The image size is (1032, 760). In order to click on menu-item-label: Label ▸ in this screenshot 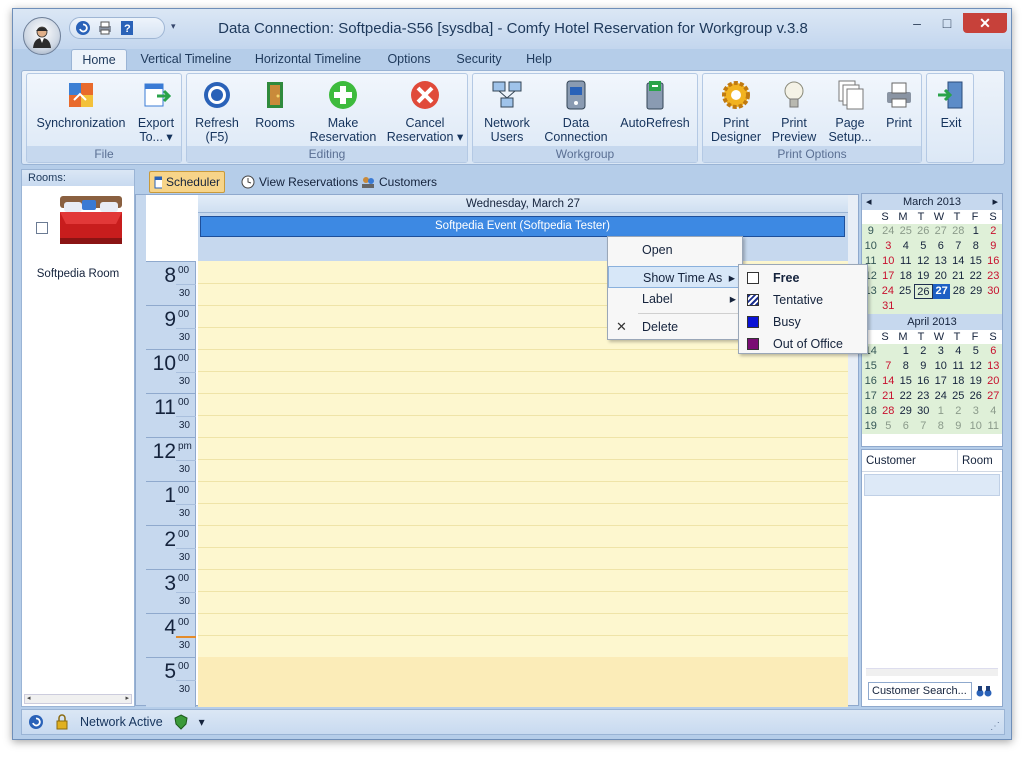, I will do `click(675, 299)`.